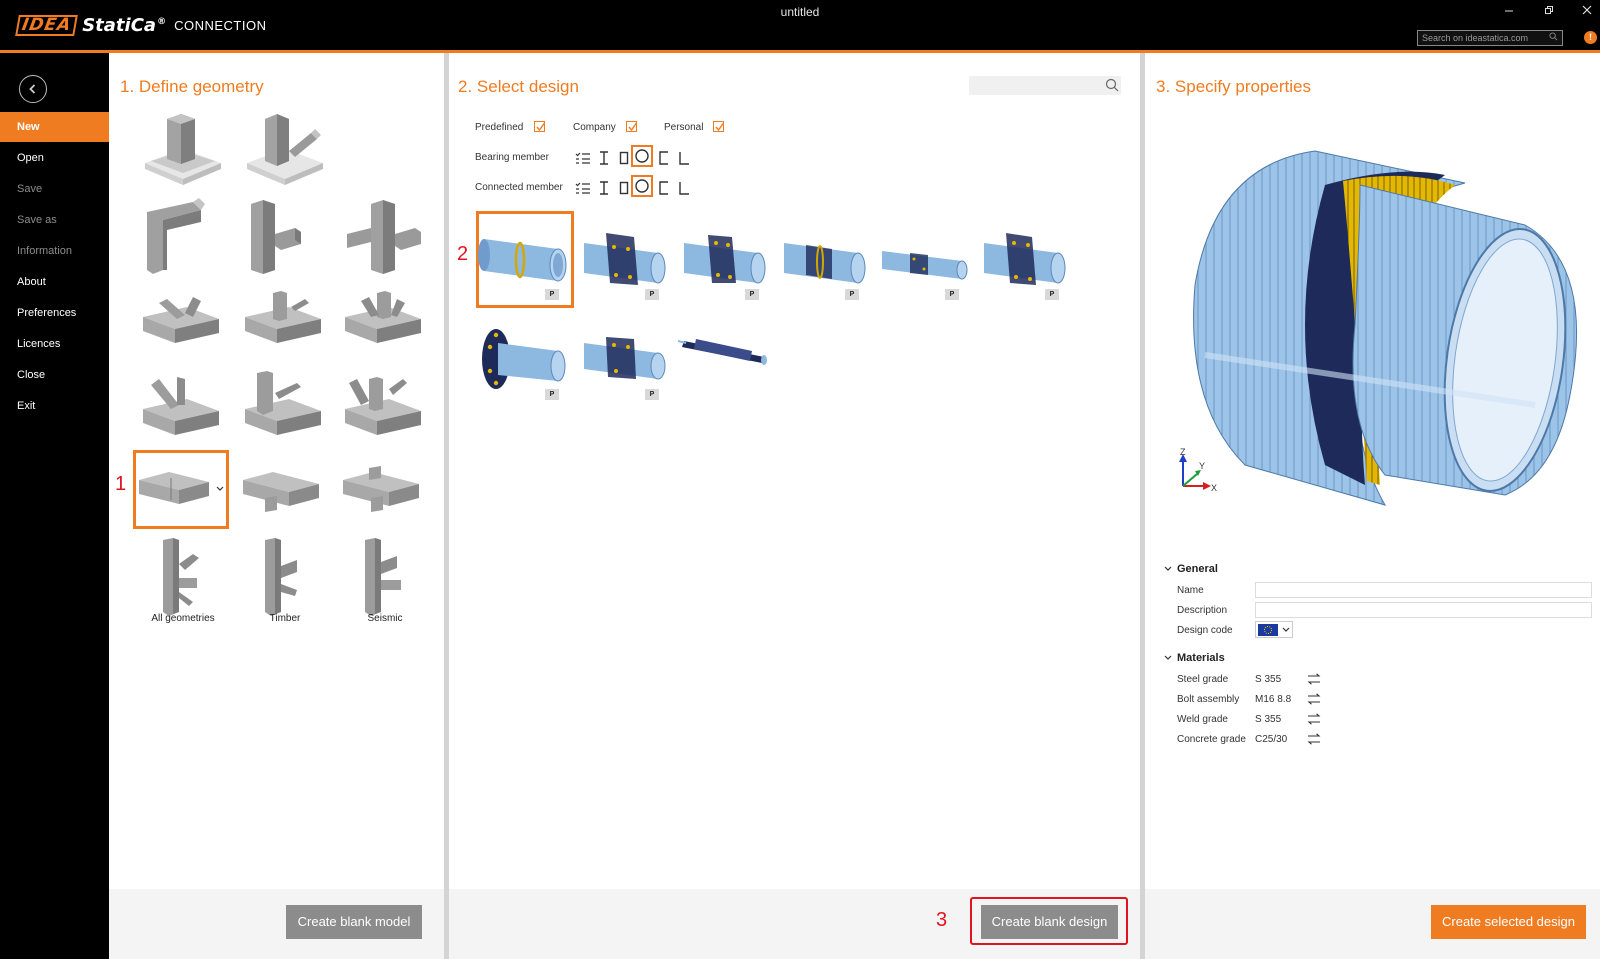 The width and height of the screenshot is (1600, 959). Describe the element at coordinates (1045, 85) in the screenshot. I see `design-search-input` at that location.